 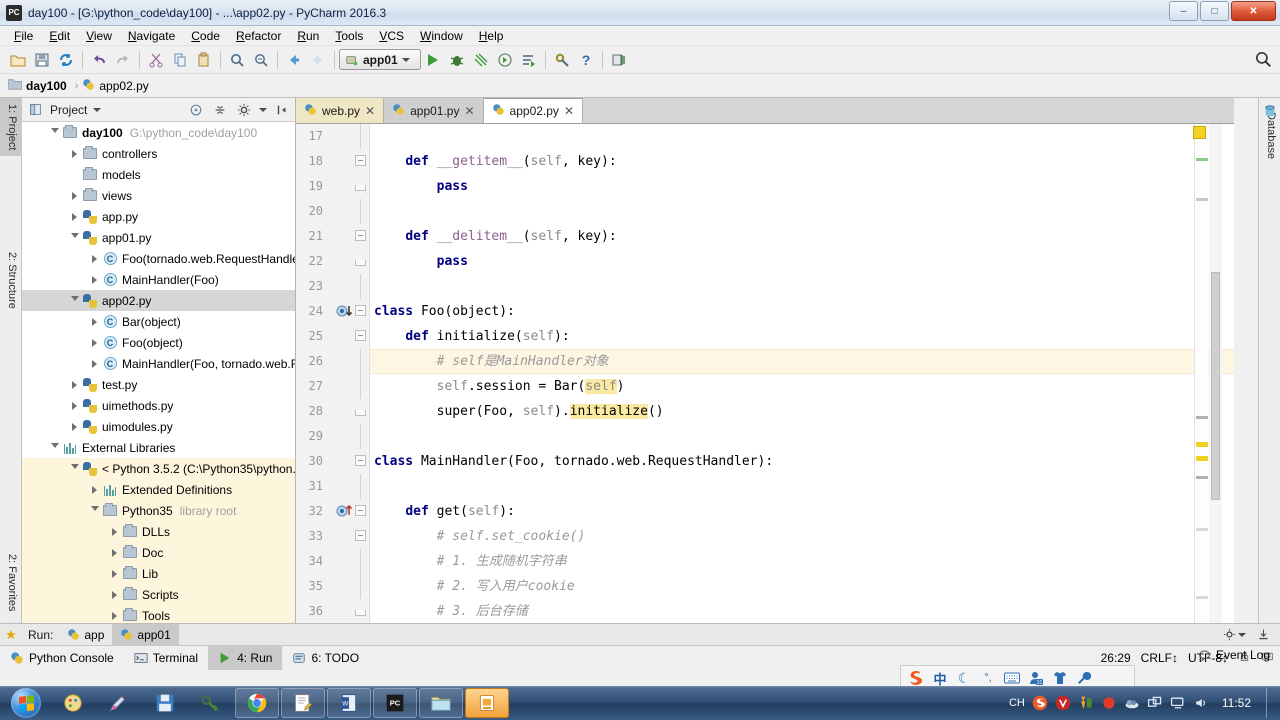 What do you see at coordinates (158, 132) in the screenshot?
I see `tree-item: day100 G:\python_code\day100` at bounding box center [158, 132].